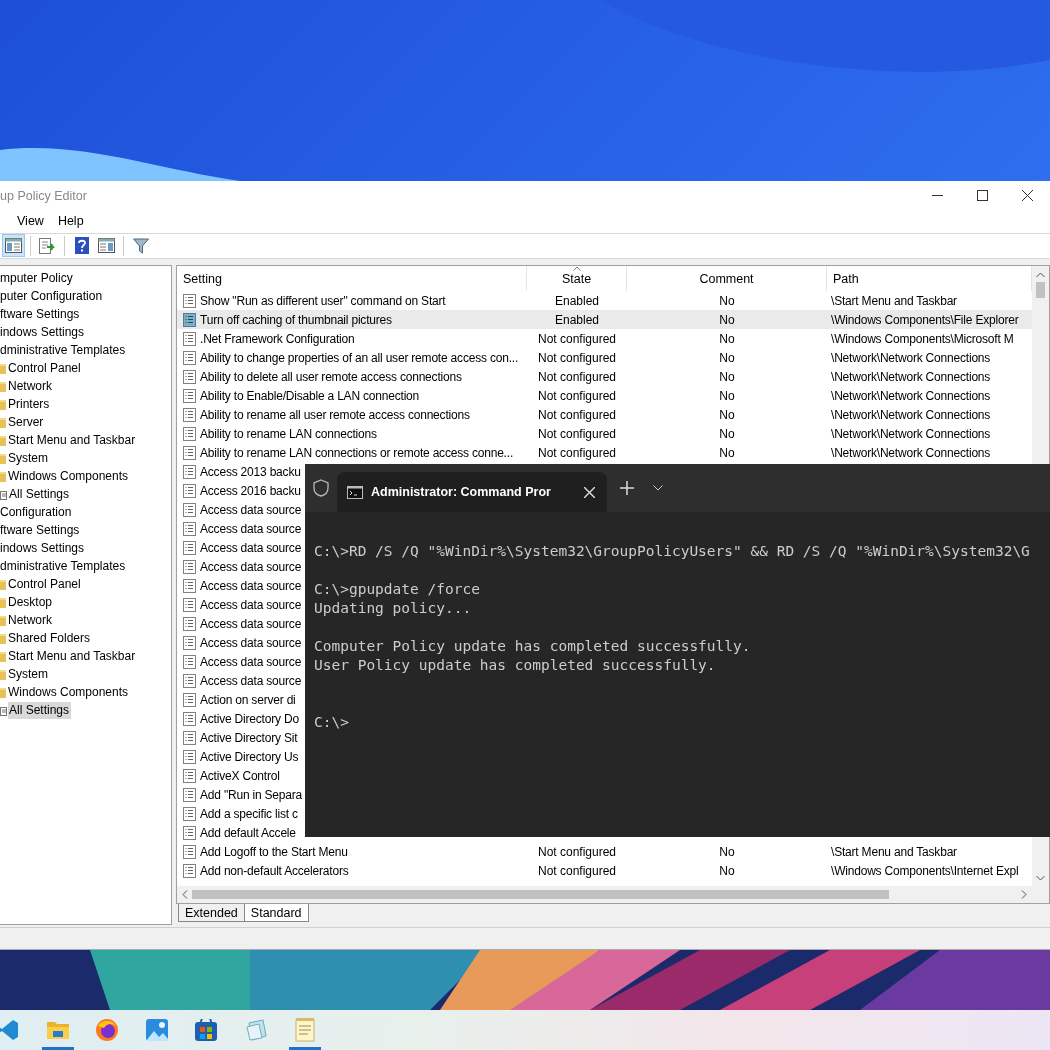 This screenshot has height=1050, width=1050. I want to click on table-cell: Add default Accele, so click(248, 832).